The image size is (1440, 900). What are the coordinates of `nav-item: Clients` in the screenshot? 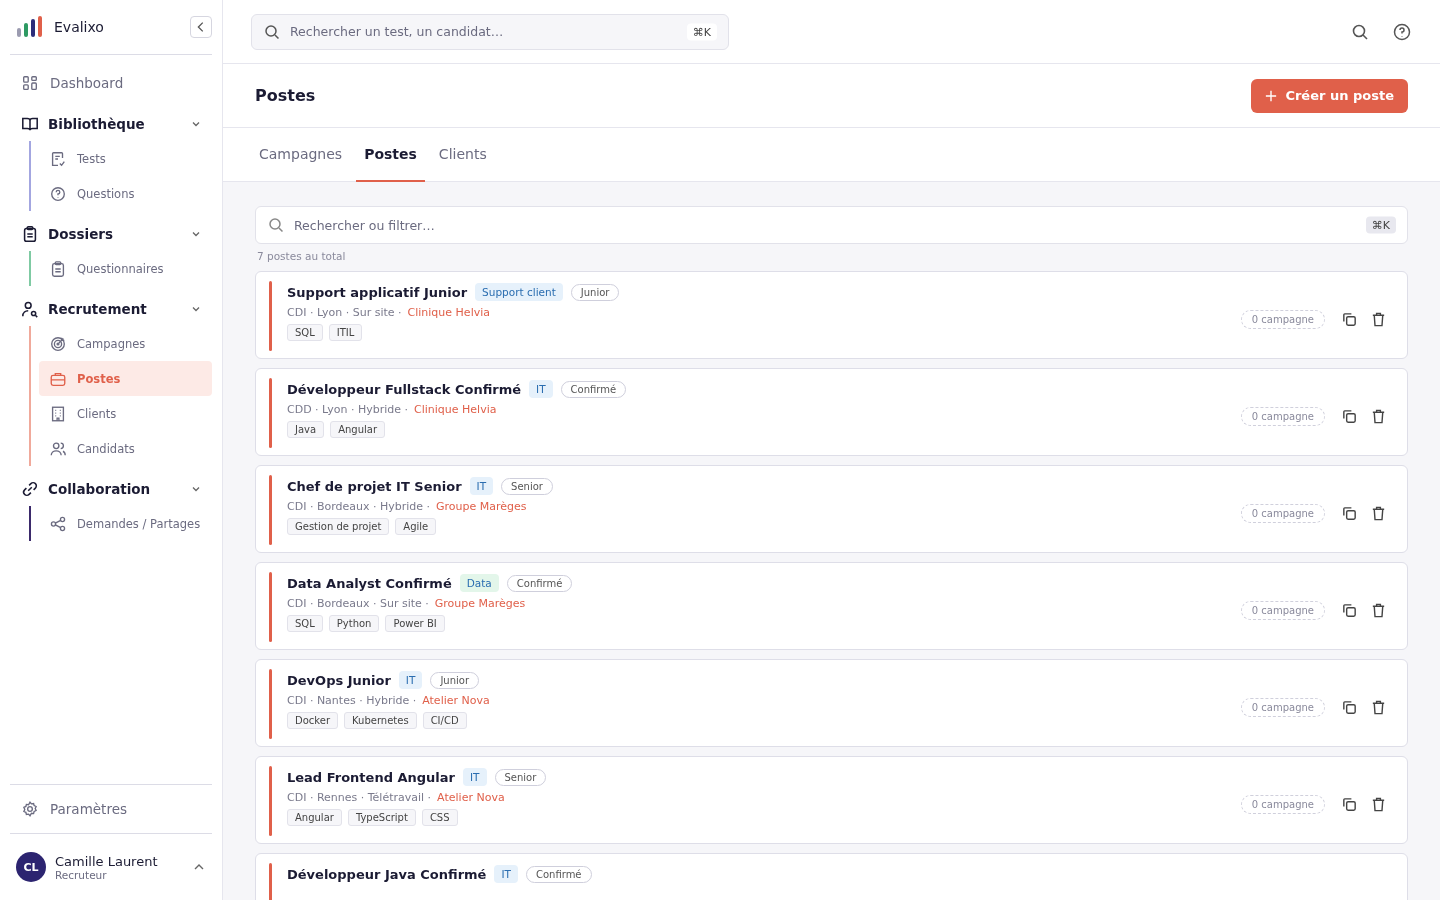 It's located at (125, 413).